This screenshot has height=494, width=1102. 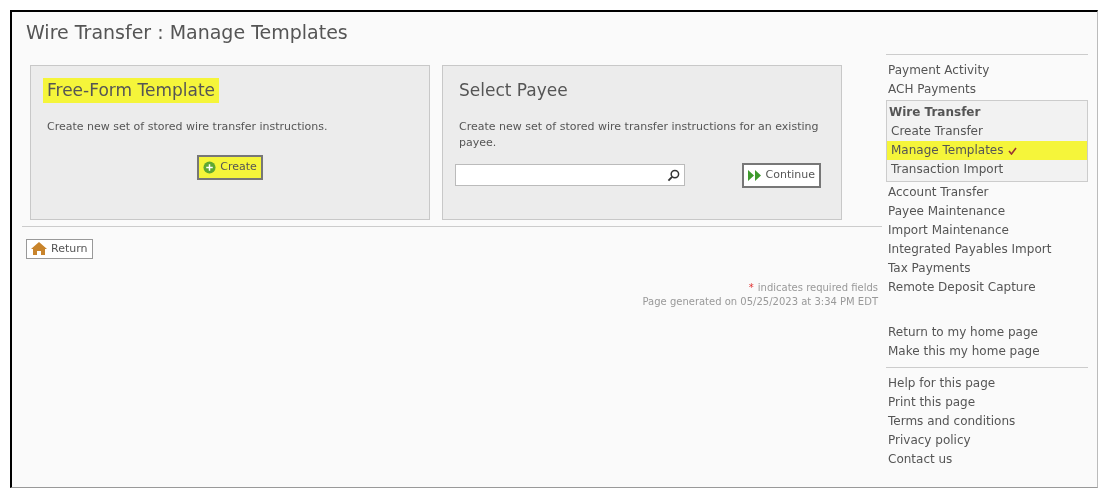 What do you see at coordinates (59, 248) in the screenshot?
I see `return-button: Return` at bounding box center [59, 248].